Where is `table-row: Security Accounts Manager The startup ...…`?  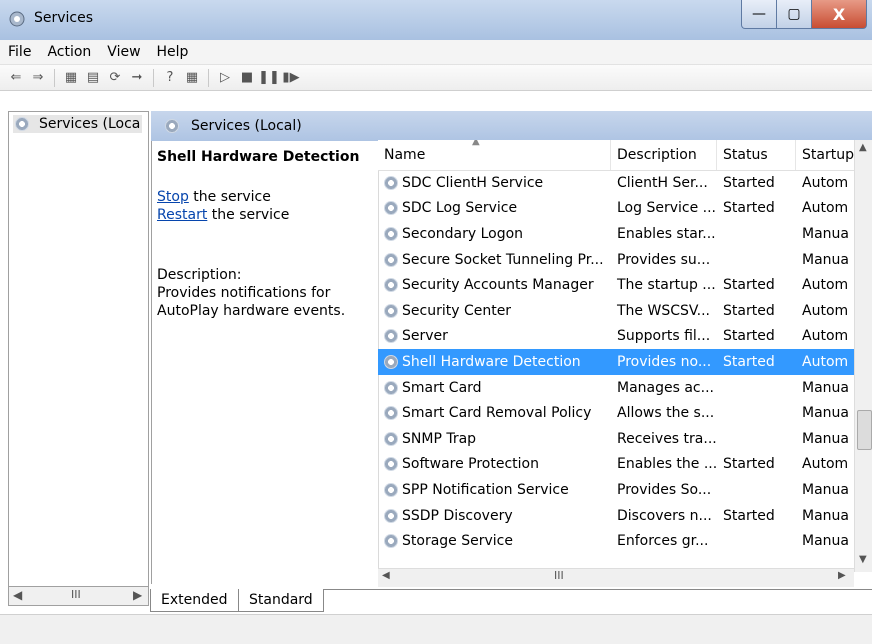 table-row: Security Accounts Manager The startup ...… is located at coordinates (616, 285).